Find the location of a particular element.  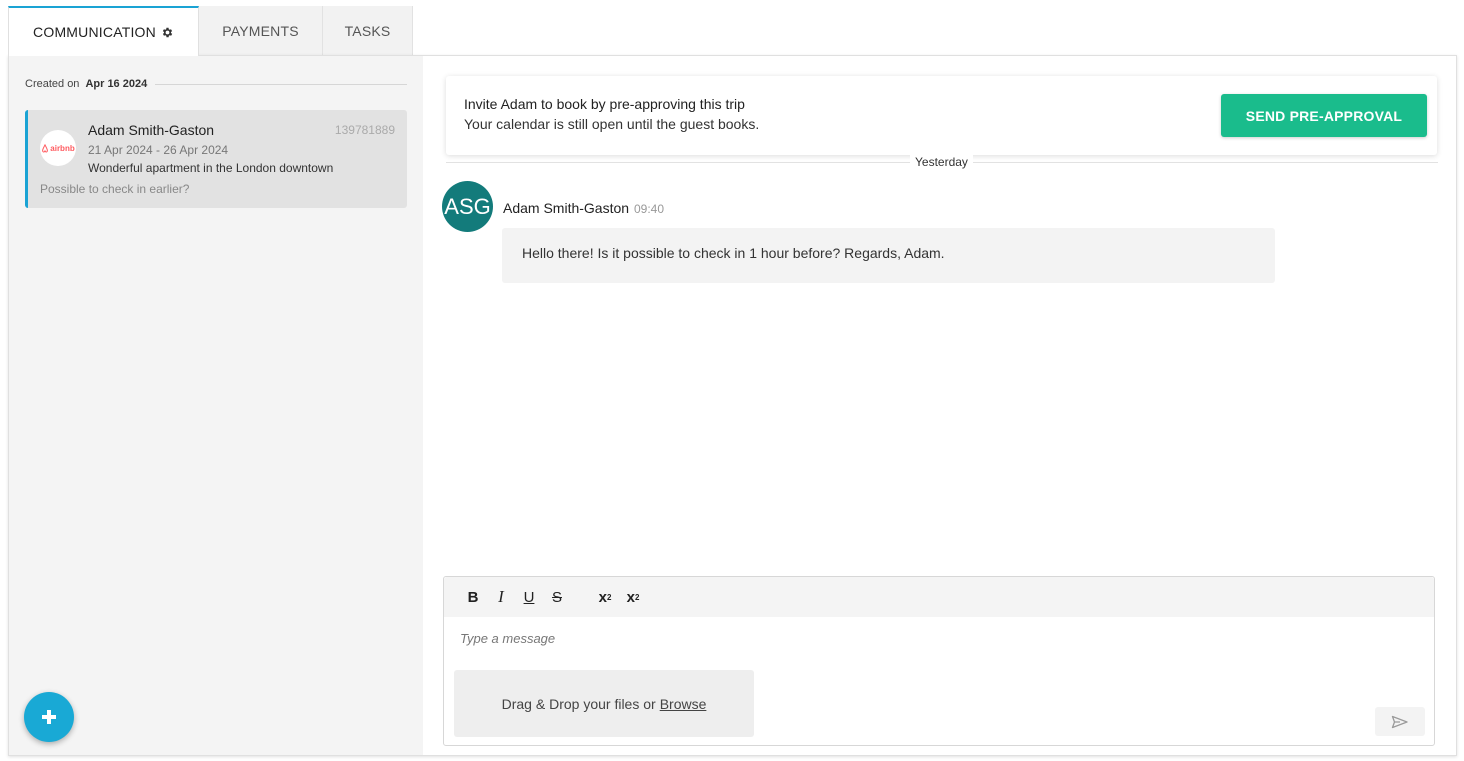

italic-button: I is located at coordinates (501, 597).